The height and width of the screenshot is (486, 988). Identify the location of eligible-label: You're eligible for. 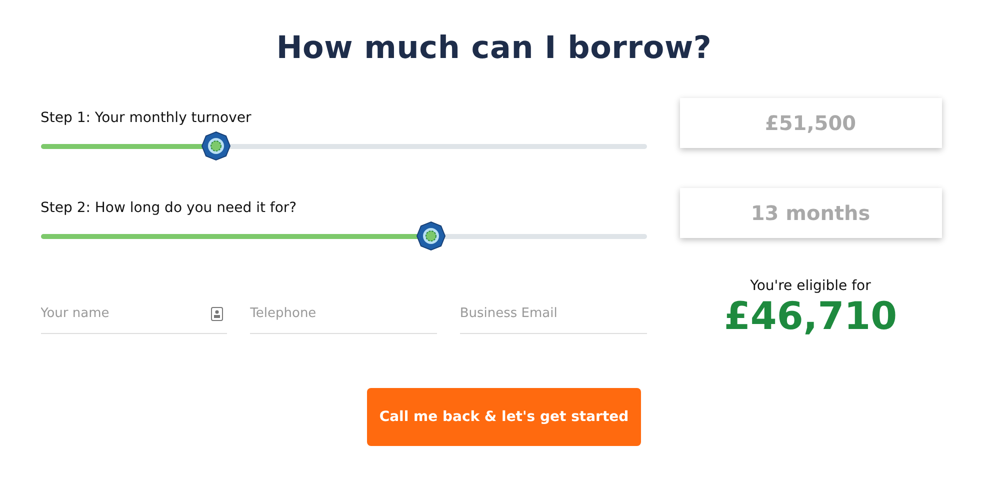
(810, 286).